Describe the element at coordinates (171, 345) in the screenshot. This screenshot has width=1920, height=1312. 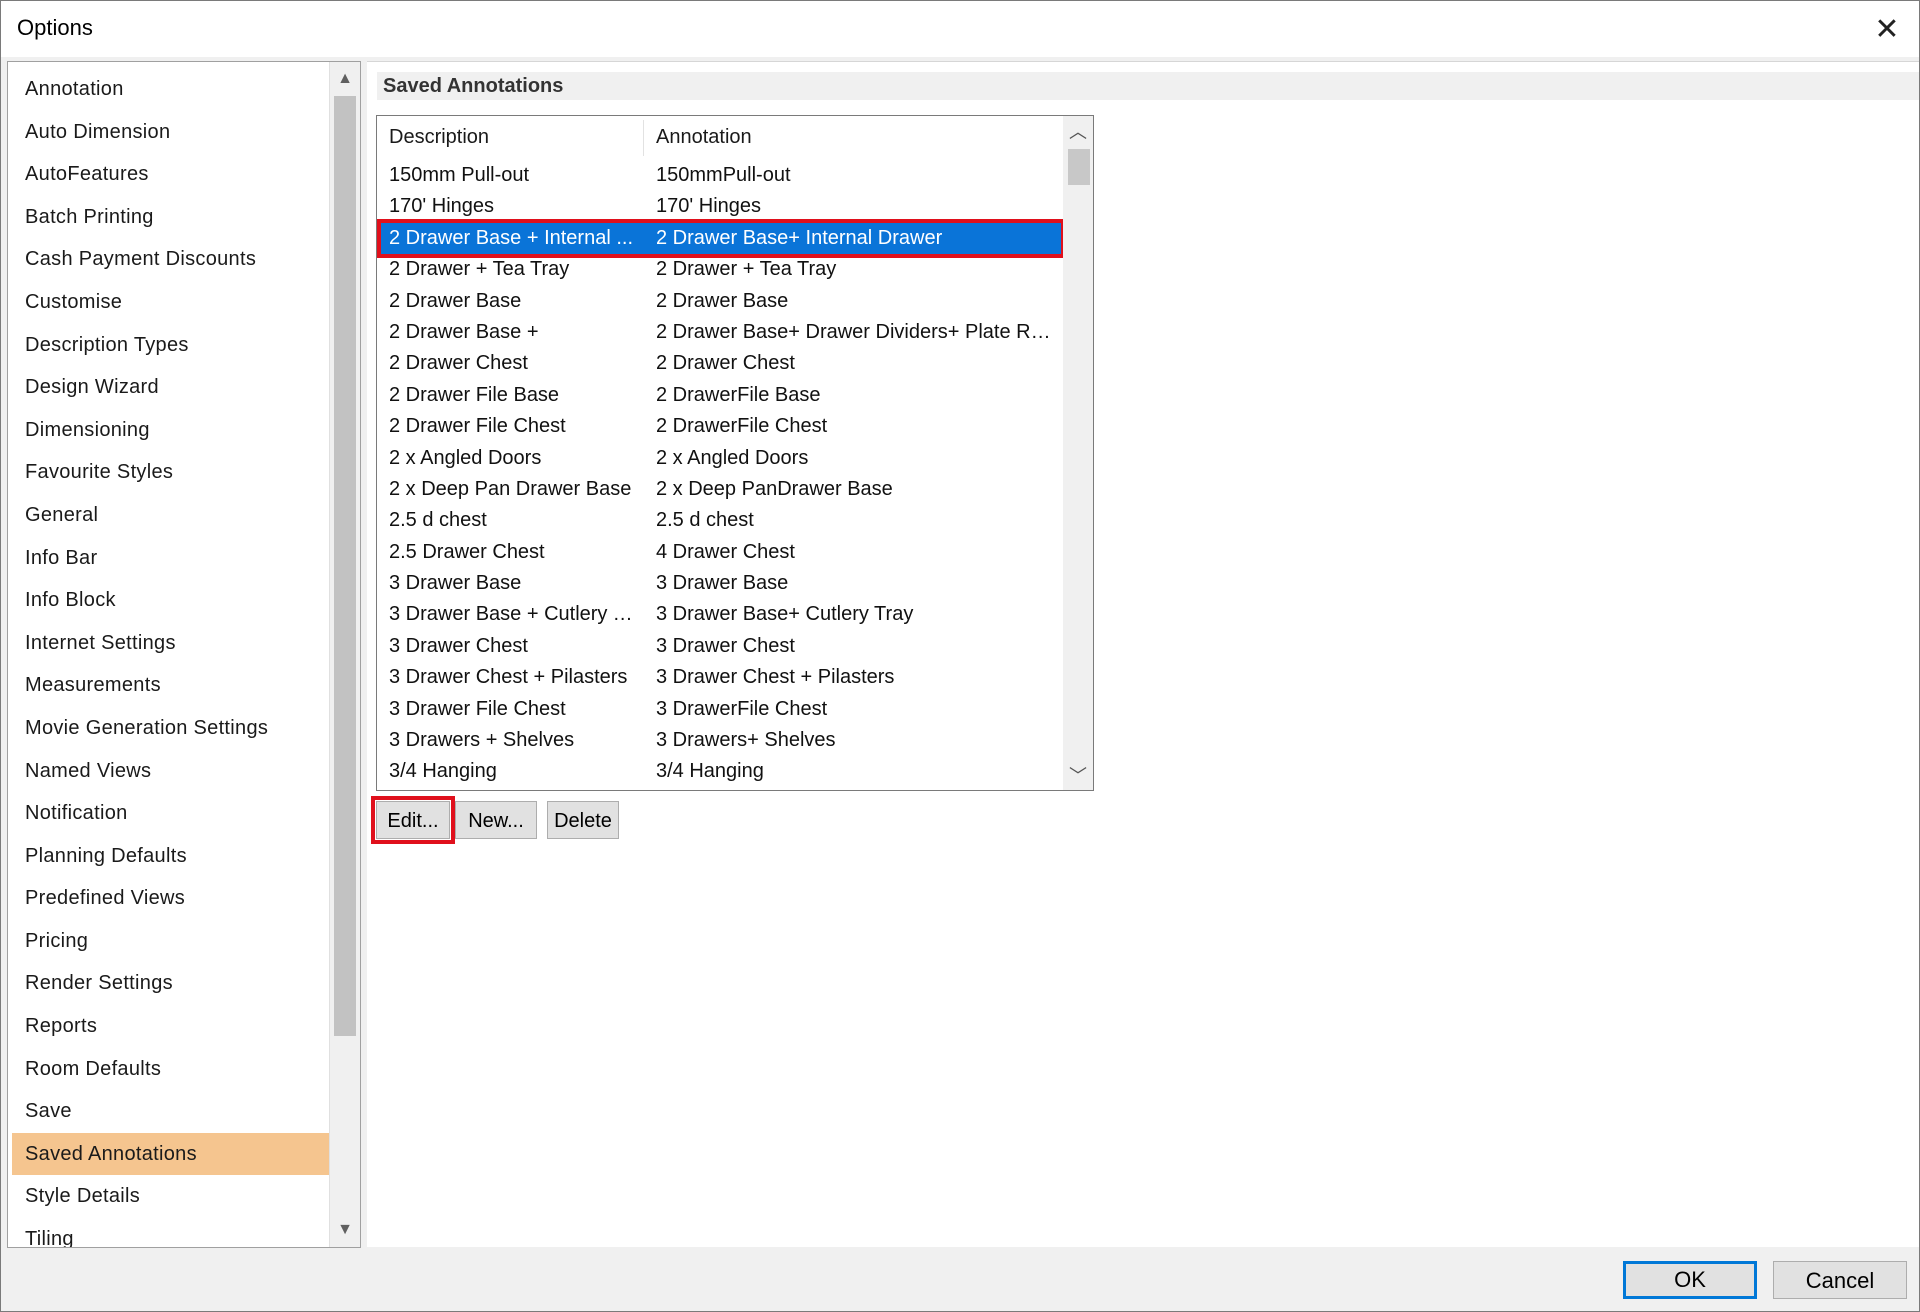
I see `nav-item: Description Types` at that location.